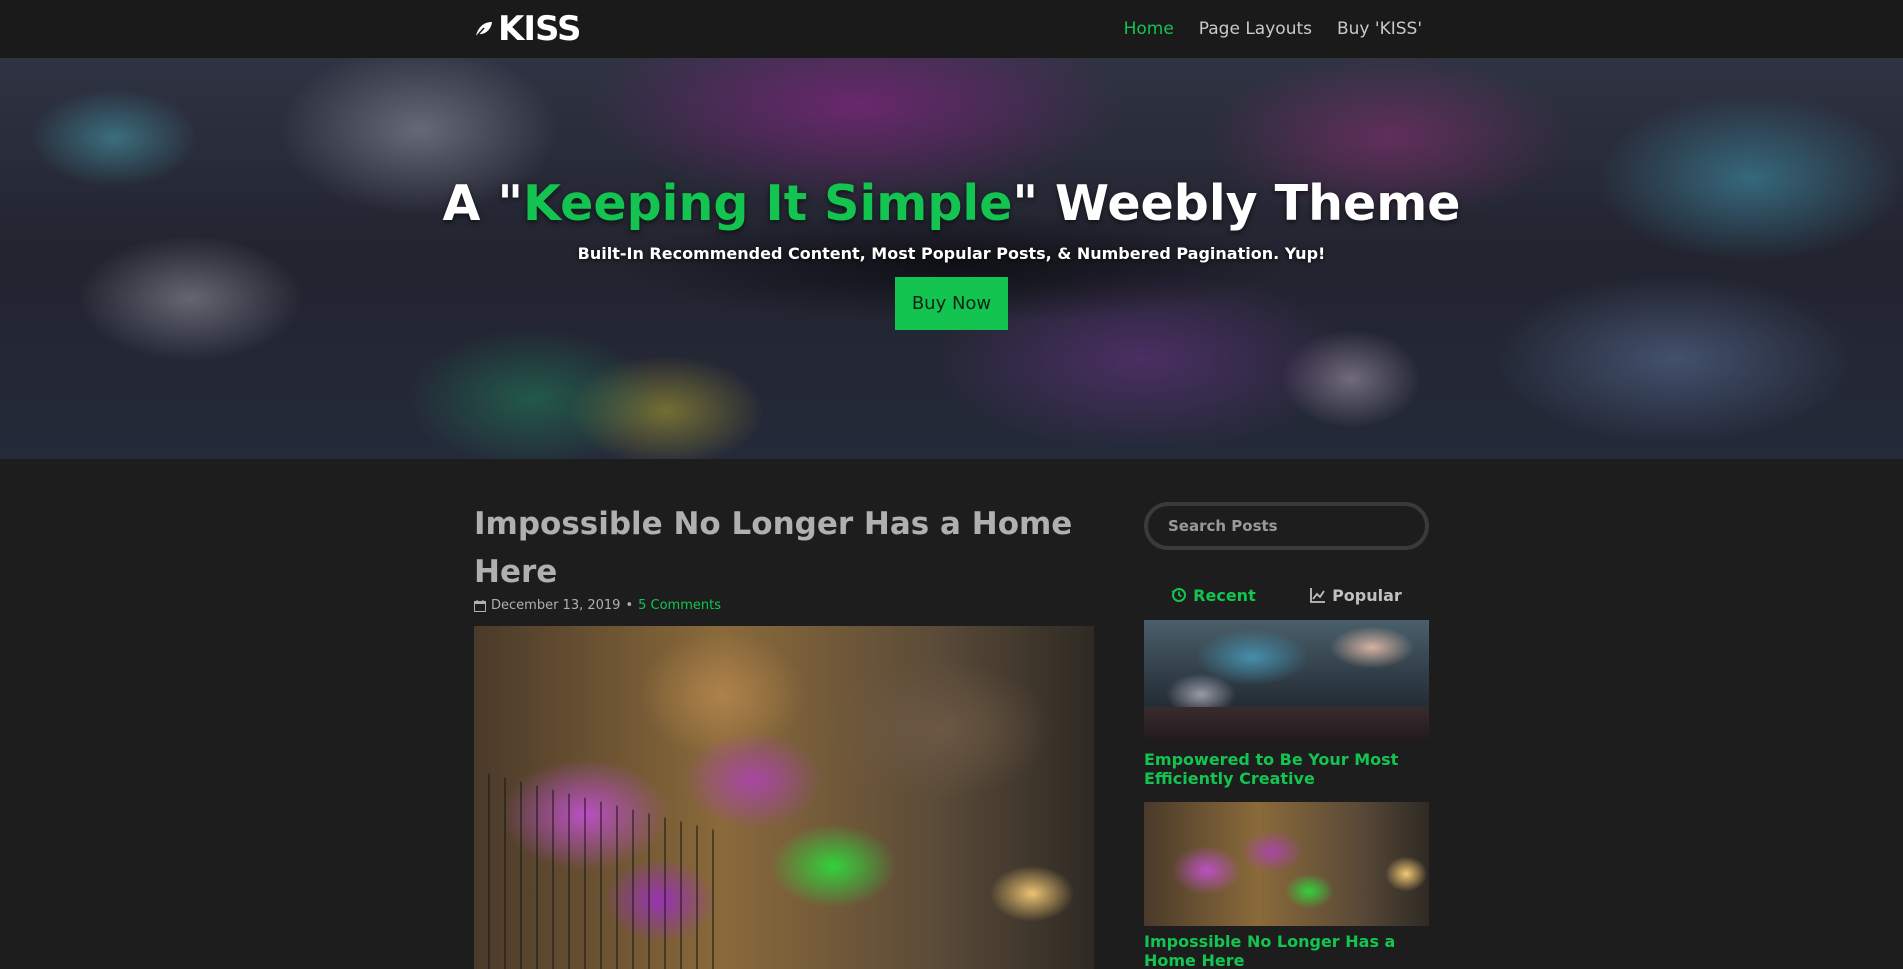 This screenshot has height=969, width=1903. Describe the element at coordinates (483, 30) in the screenshot. I see `leaf-icon` at that location.